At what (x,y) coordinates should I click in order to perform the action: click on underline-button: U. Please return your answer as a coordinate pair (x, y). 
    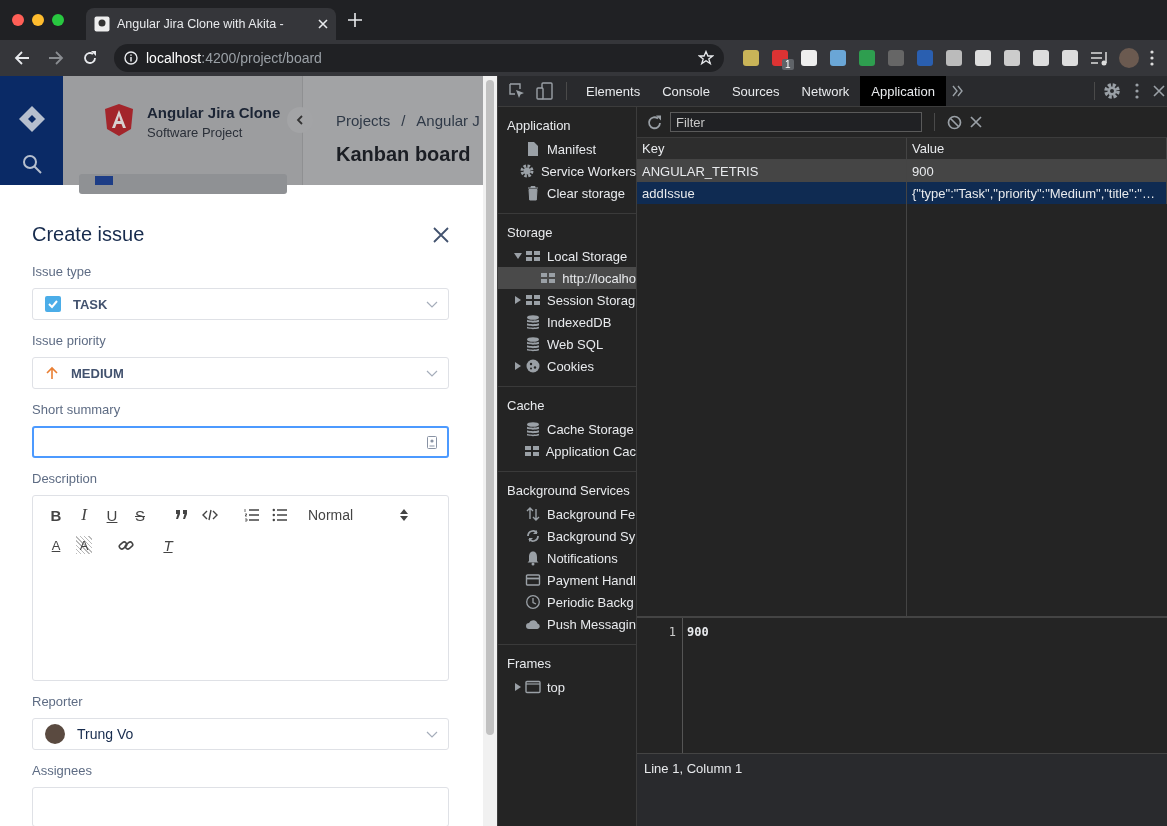
    Looking at the image, I should click on (112, 515).